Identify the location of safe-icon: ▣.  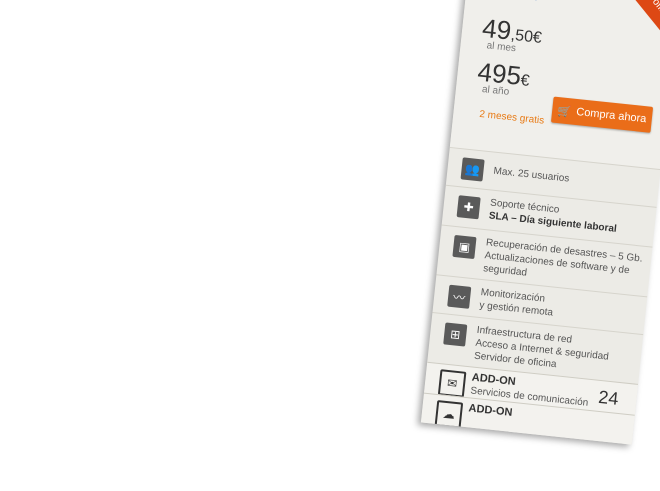
(464, 247).